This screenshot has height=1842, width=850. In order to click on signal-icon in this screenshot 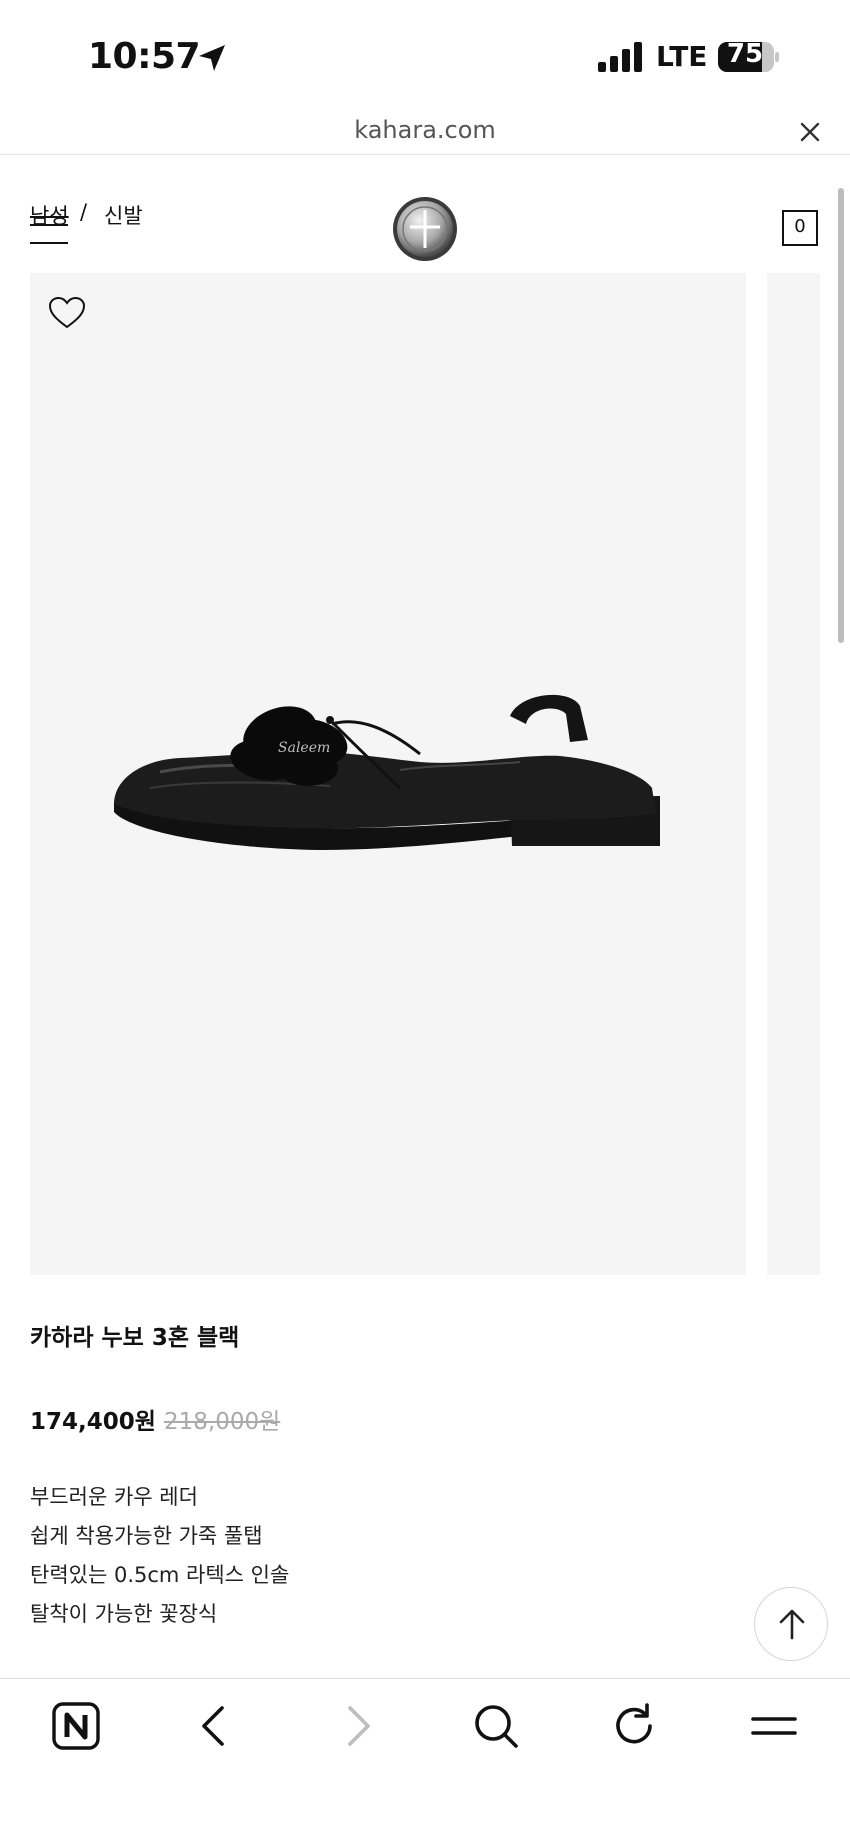, I will do `click(620, 57)`.